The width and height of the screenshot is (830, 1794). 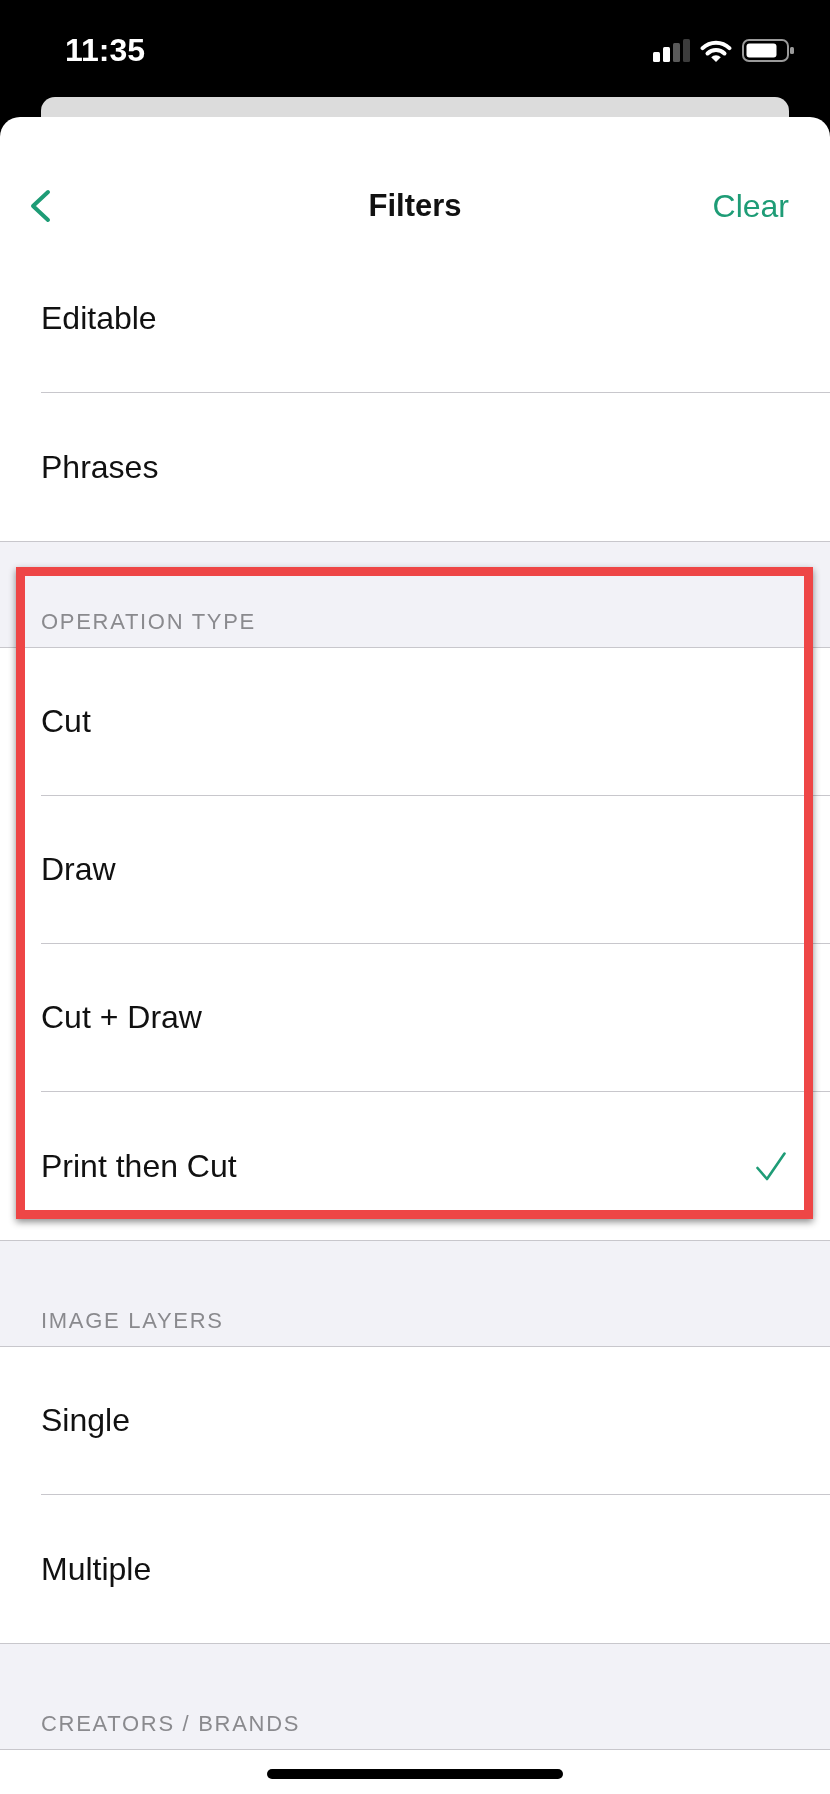 I want to click on status-time: 11:35, so click(x=105, y=50).